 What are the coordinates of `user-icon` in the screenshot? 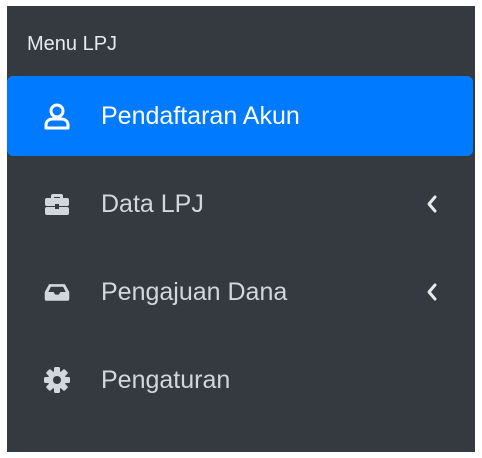 It's located at (57, 116).